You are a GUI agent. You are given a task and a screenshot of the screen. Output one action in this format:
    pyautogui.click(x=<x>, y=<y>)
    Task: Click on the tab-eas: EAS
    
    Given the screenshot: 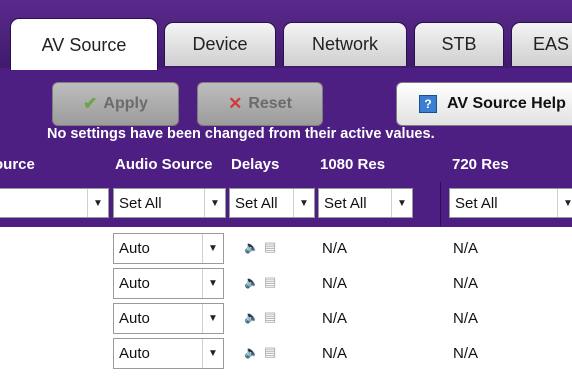 What is the action you would take?
    pyautogui.click(x=541, y=44)
    